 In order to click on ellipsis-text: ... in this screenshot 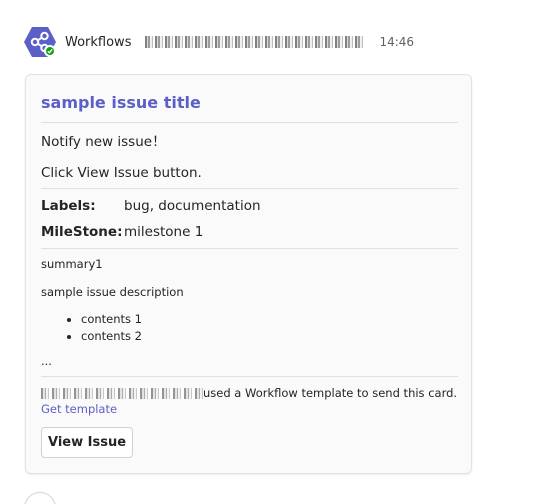, I will do `click(46, 361)`.